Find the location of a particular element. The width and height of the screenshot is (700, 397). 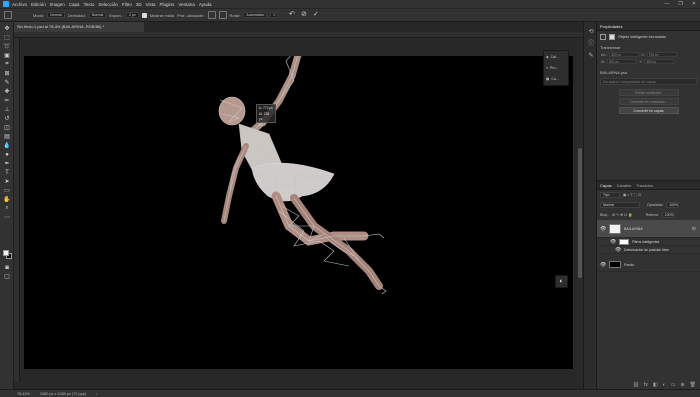

y-field: 389 px is located at coordinates (659, 61).